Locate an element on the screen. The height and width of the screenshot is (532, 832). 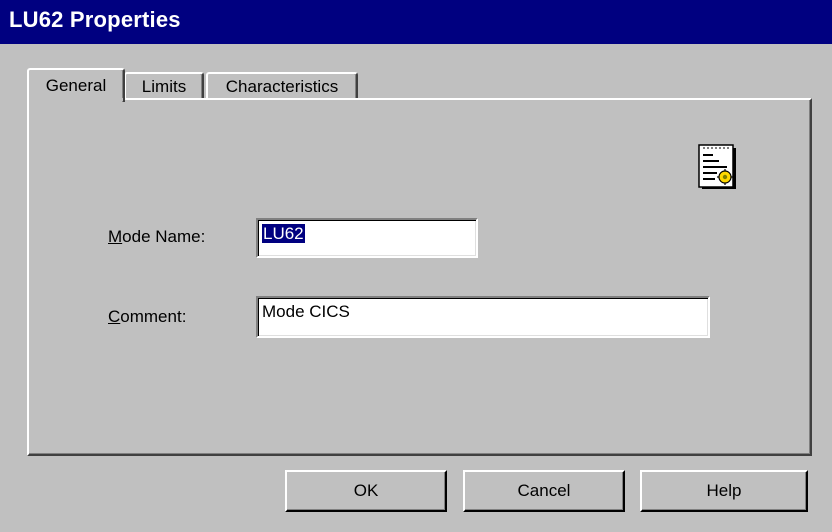
comment-input: Mode CICS is located at coordinates (483, 317).